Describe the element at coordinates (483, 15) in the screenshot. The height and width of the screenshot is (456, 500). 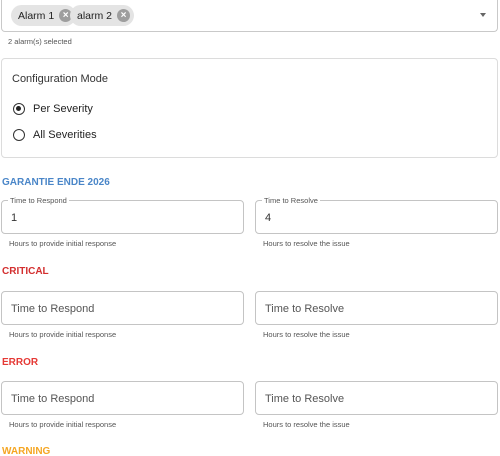
I see `chevron-down-icon` at that location.